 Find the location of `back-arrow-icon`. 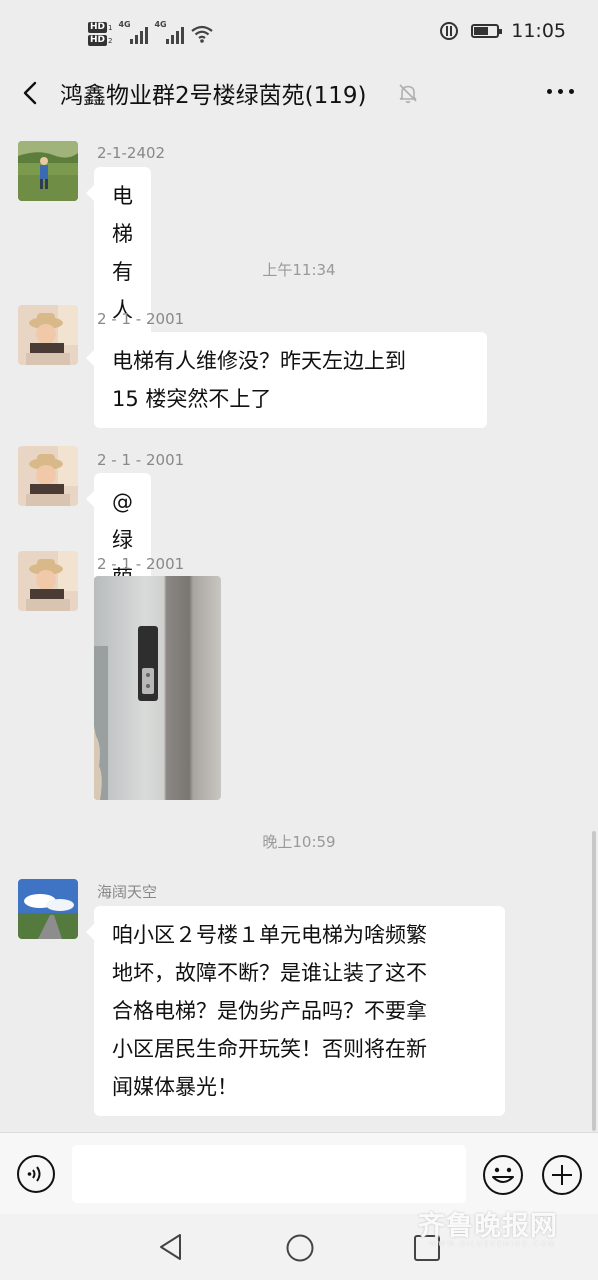

back-arrow-icon is located at coordinates (31, 93).